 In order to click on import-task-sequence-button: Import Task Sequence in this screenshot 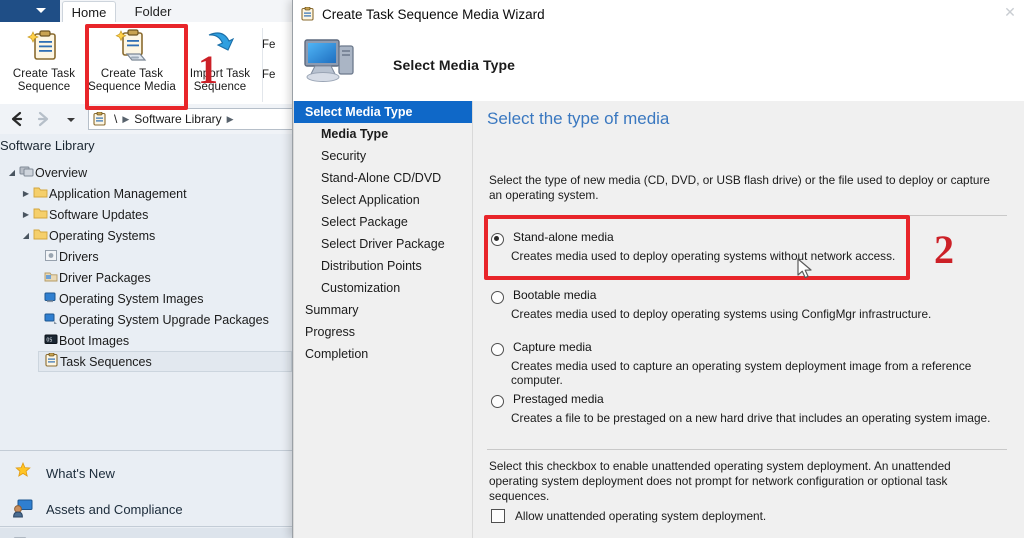, I will do `click(220, 59)`.